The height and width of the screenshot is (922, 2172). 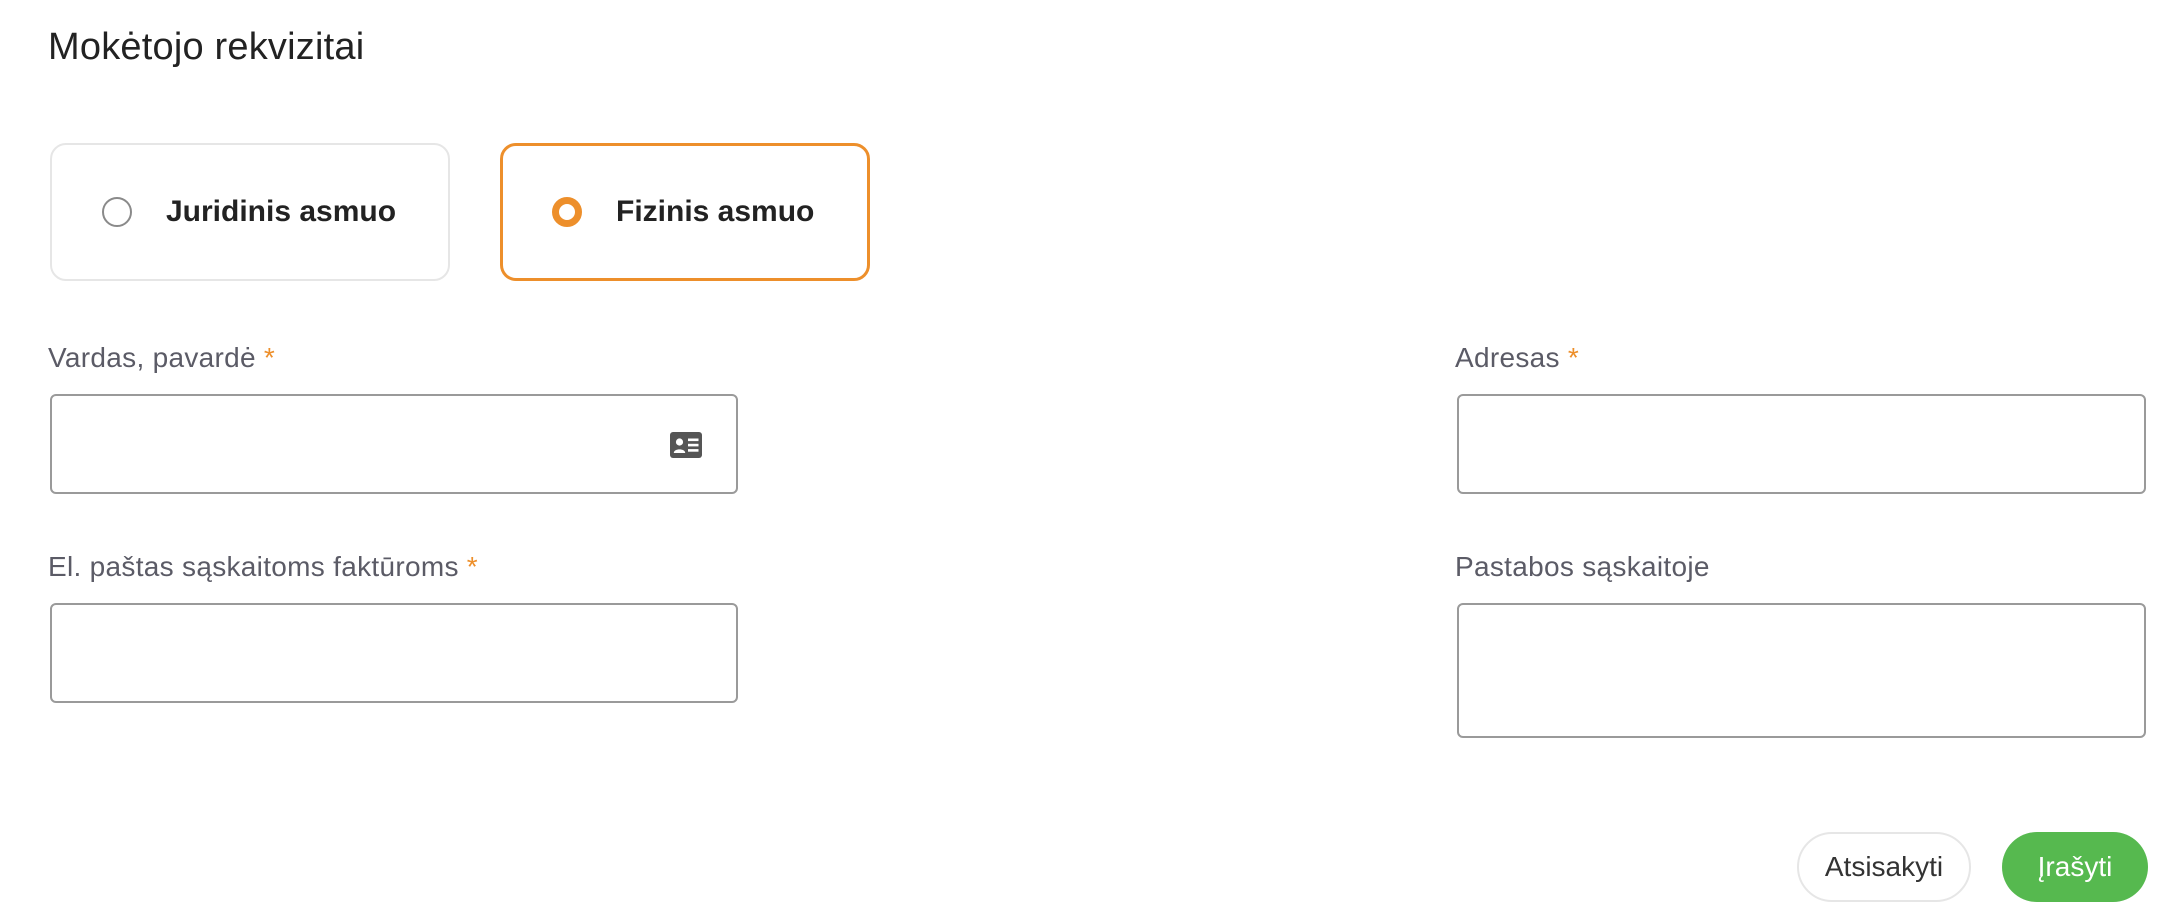 I want to click on address-input, so click(x=1801, y=444).